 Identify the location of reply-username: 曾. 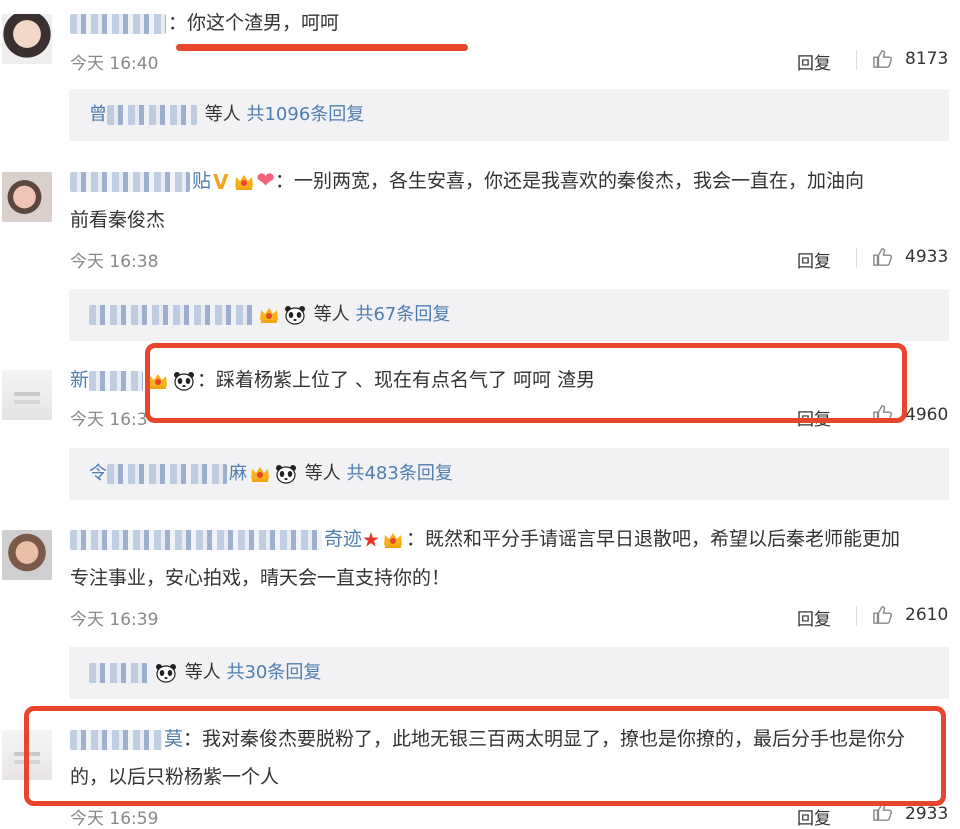
(98, 114).